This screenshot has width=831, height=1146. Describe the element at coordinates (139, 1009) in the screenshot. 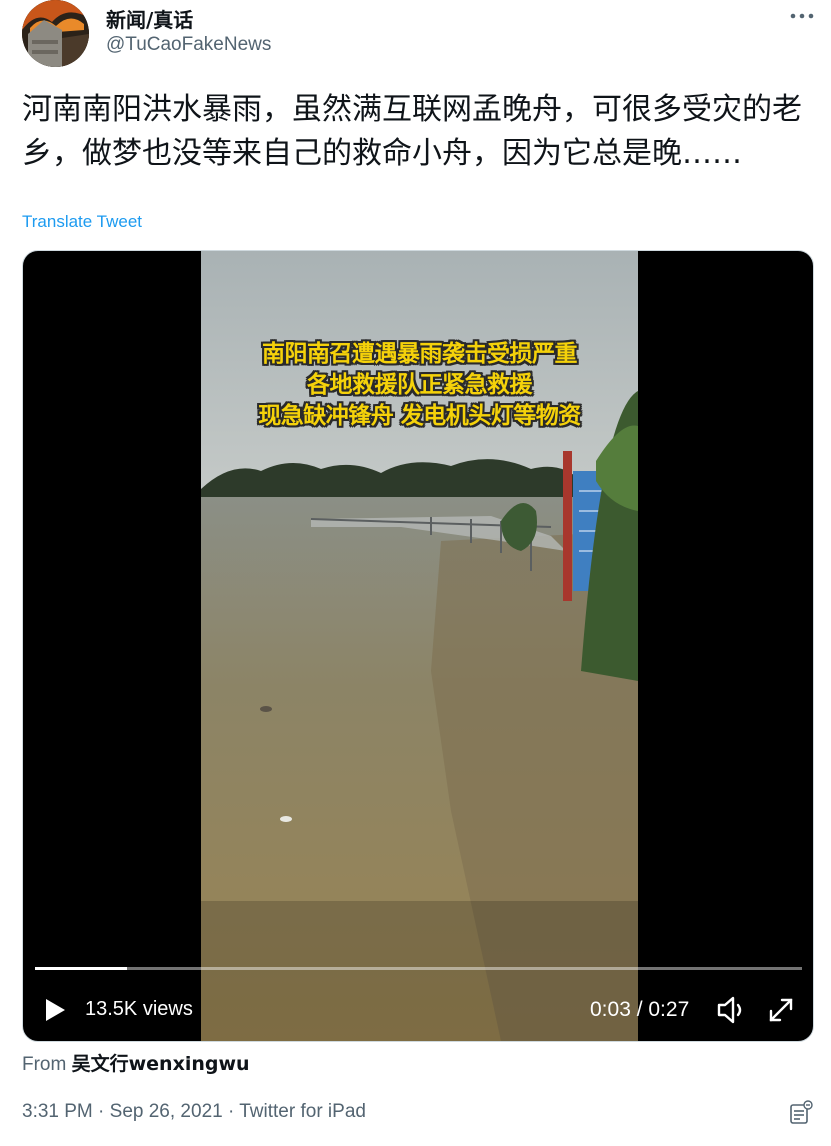

I see `view-count: 13.5K views` at that location.